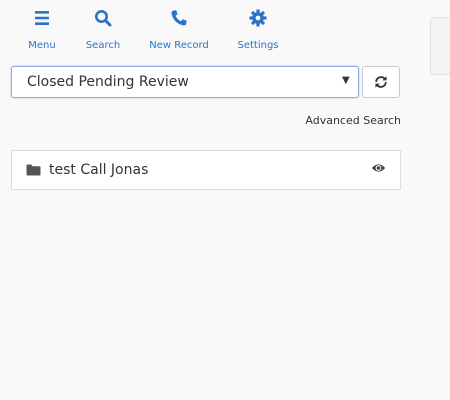 The width and height of the screenshot is (450, 400). What do you see at coordinates (258, 18) in the screenshot?
I see `gear-icon` at bounding box center [258, 18].